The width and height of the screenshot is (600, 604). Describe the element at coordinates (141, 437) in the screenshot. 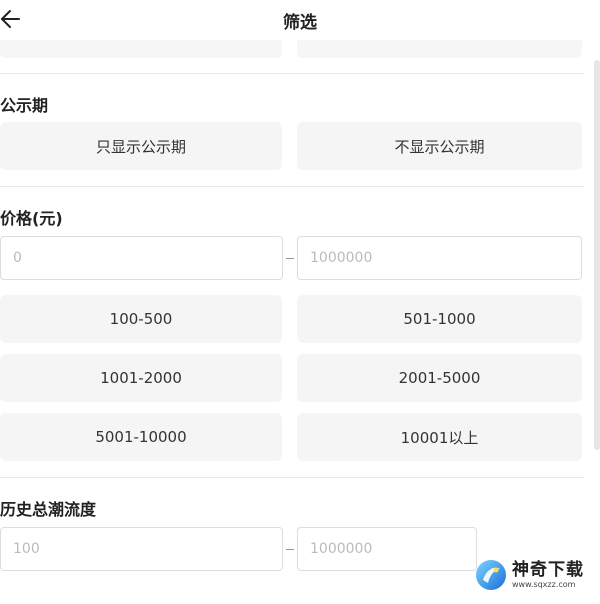

I see `price-range-option: 5001-10000` at that location.